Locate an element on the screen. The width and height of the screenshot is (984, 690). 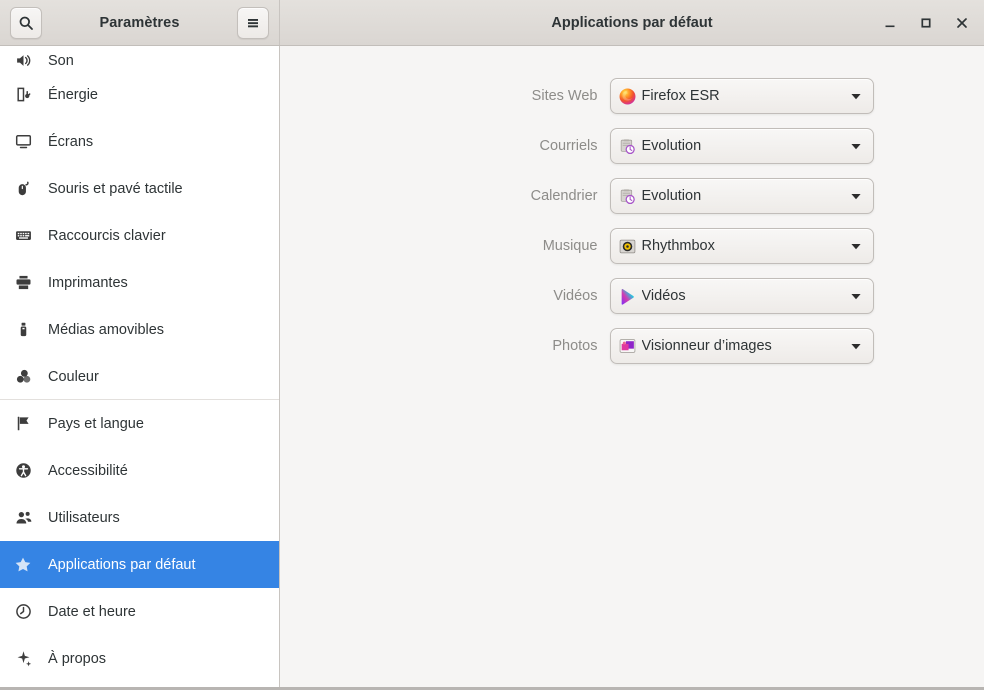
sidebar-item-0: Son is located at coordinates (139, 58).